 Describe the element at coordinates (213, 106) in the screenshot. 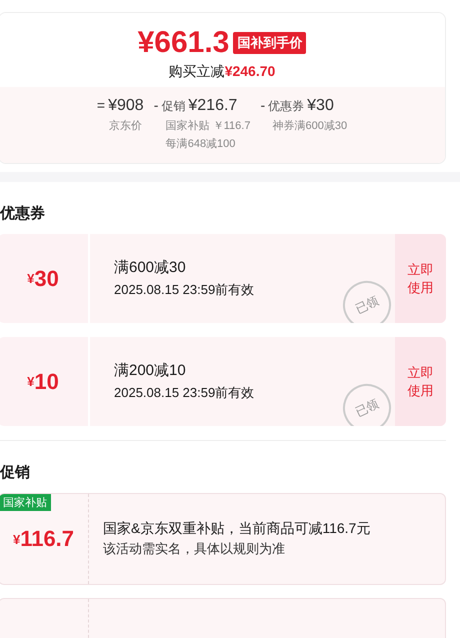

I see `breakdown-amount: ¥216.7` at that location.